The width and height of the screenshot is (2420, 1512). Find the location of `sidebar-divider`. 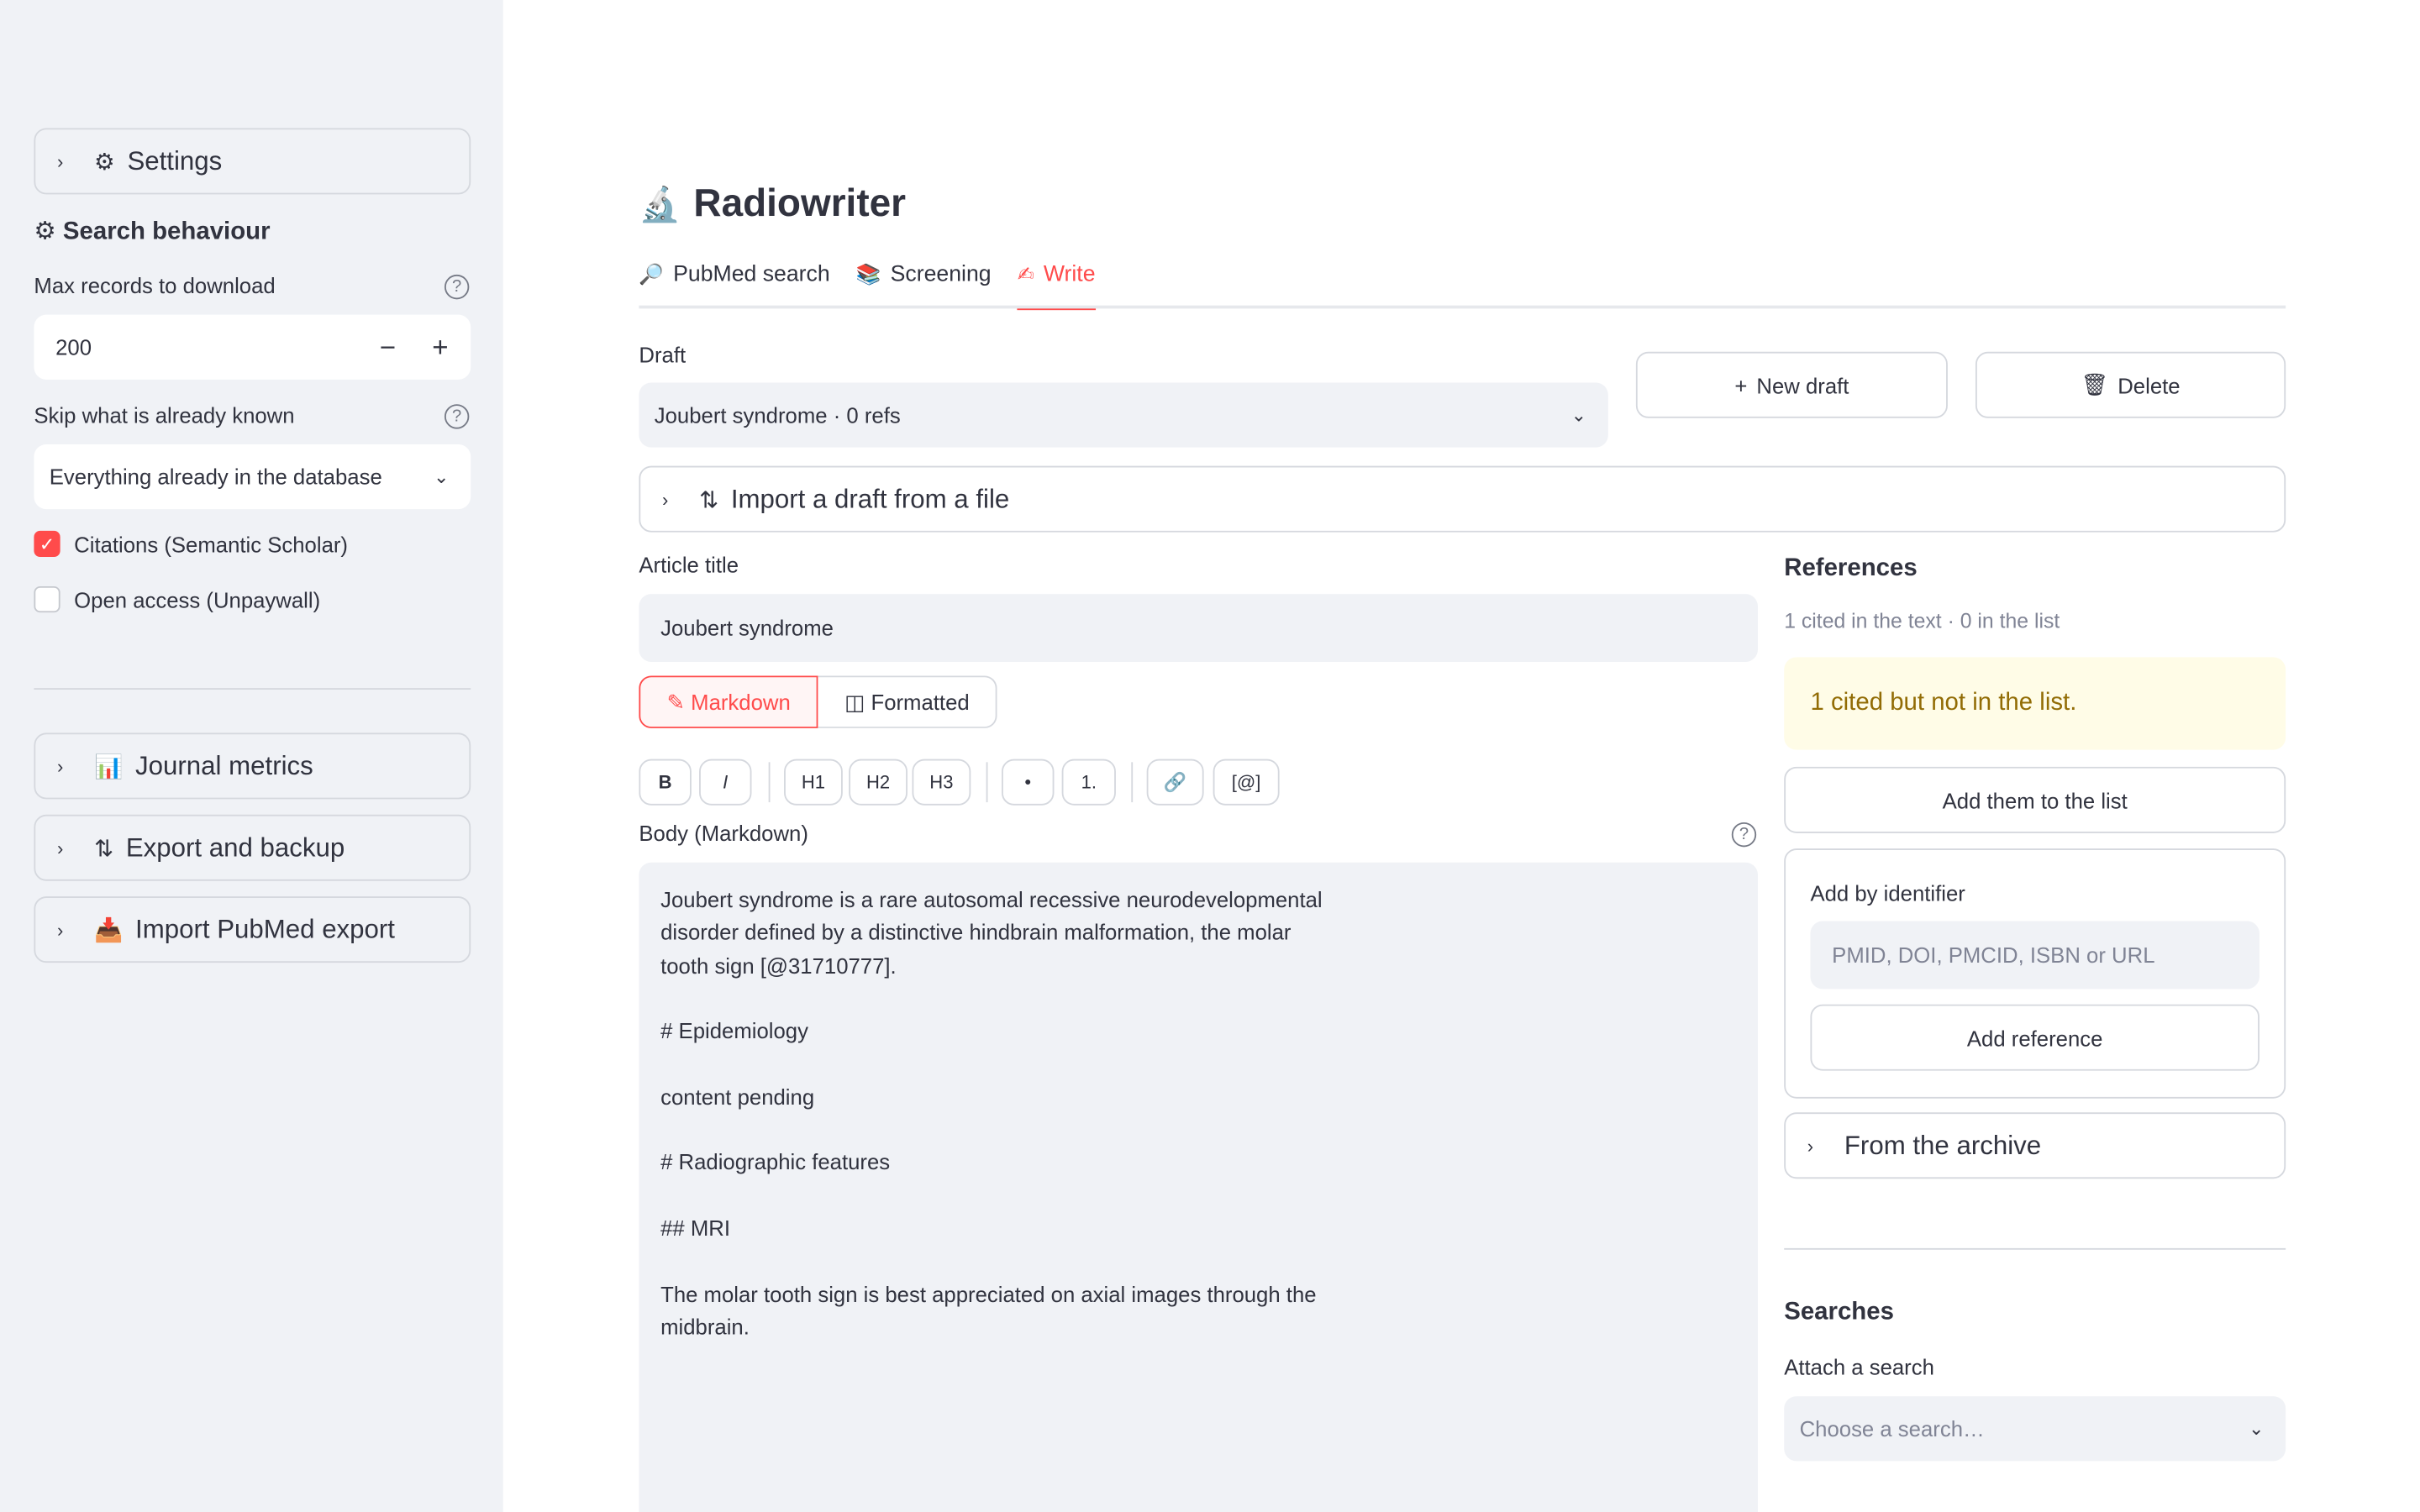

sidebar-divider is located at coordinates (253, 689).